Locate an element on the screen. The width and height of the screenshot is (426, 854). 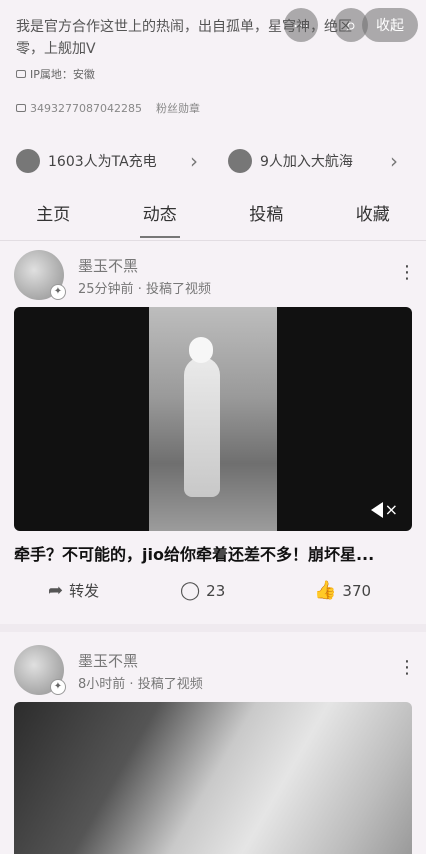
comment-icon: ◯ is located at coordinates (190, 590).